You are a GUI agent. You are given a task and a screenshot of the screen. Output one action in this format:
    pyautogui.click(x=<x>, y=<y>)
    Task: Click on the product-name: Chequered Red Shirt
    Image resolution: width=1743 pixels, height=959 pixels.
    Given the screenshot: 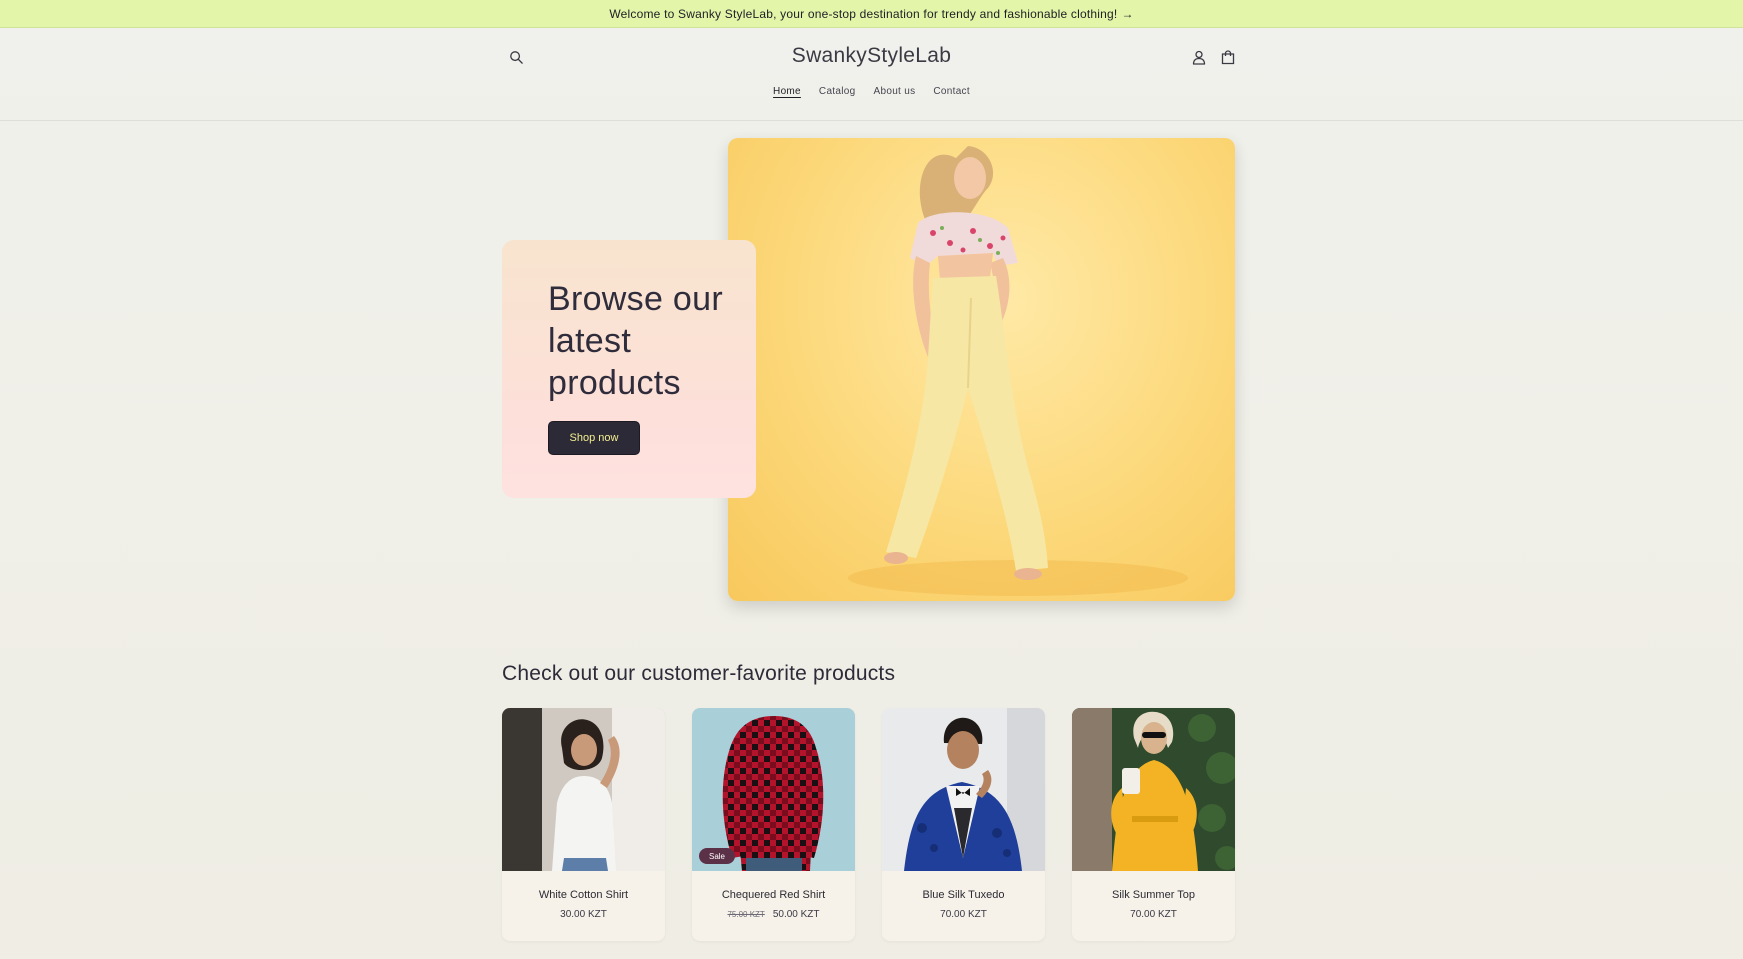 What is the action you would take?
    pyautogui.click(x=773, y=895)
    